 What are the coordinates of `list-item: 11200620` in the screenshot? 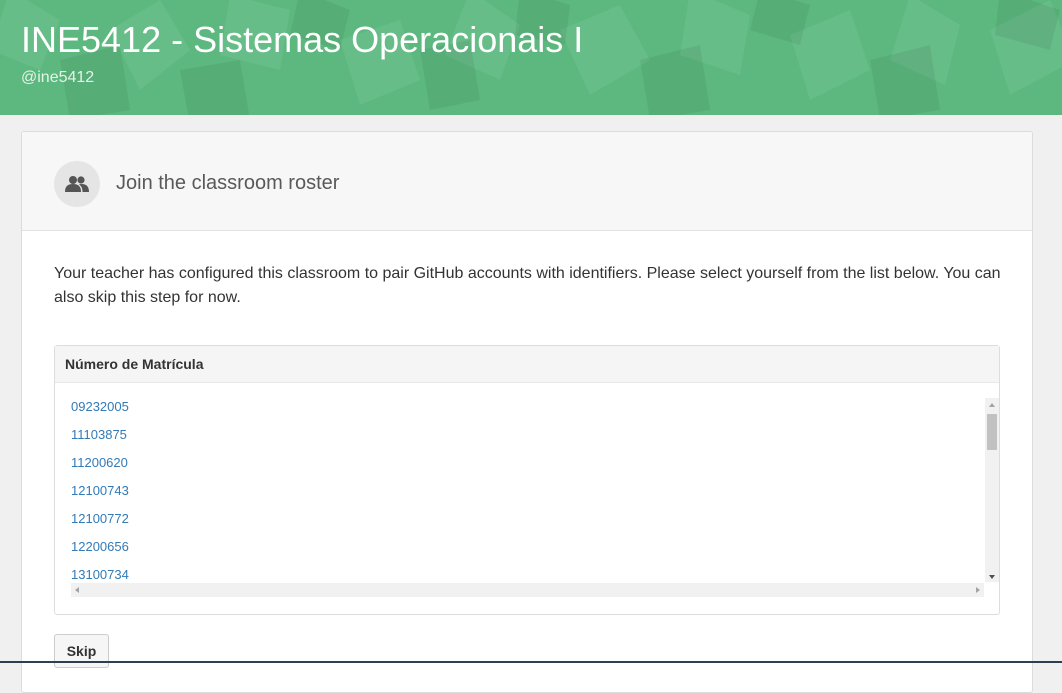 It's located at (527, 468).